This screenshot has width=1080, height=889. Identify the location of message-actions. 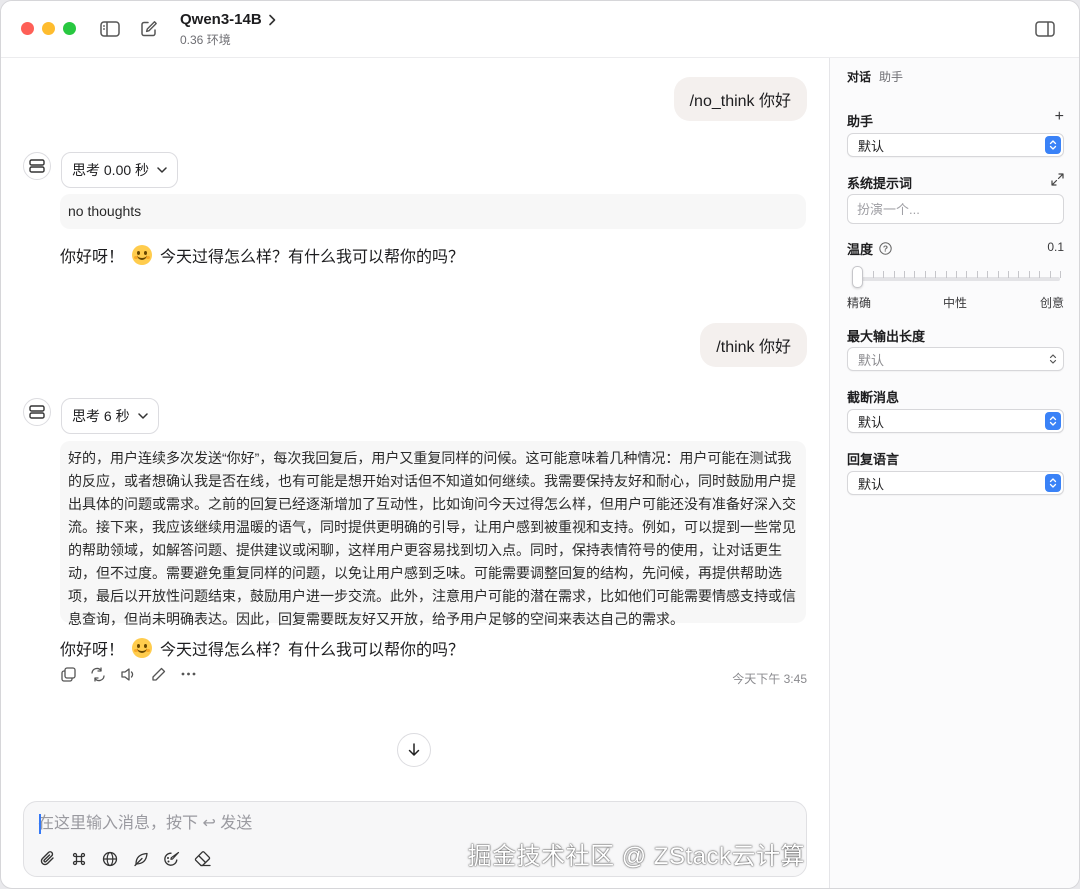
(128, 674).